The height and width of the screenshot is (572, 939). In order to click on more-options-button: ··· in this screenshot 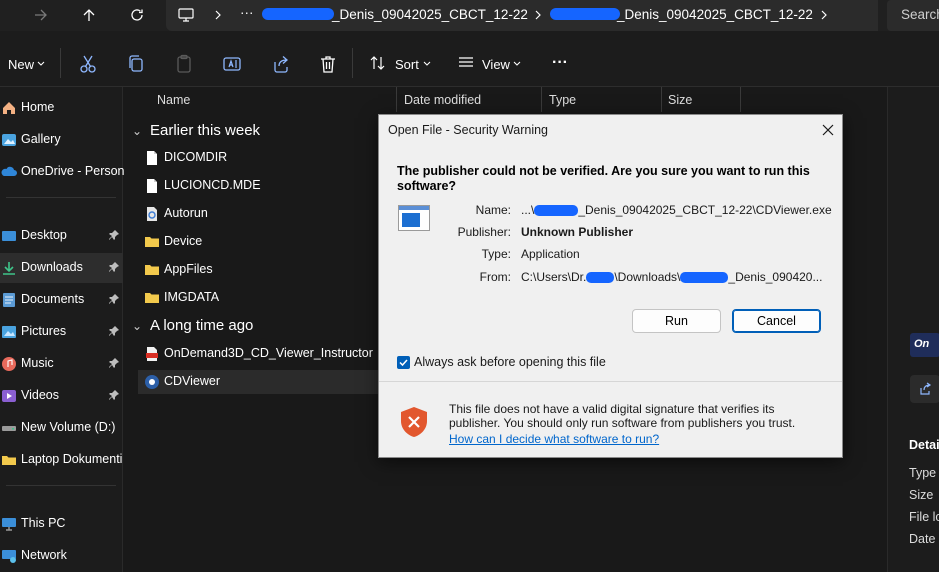, I will do `click(561, 61)`.